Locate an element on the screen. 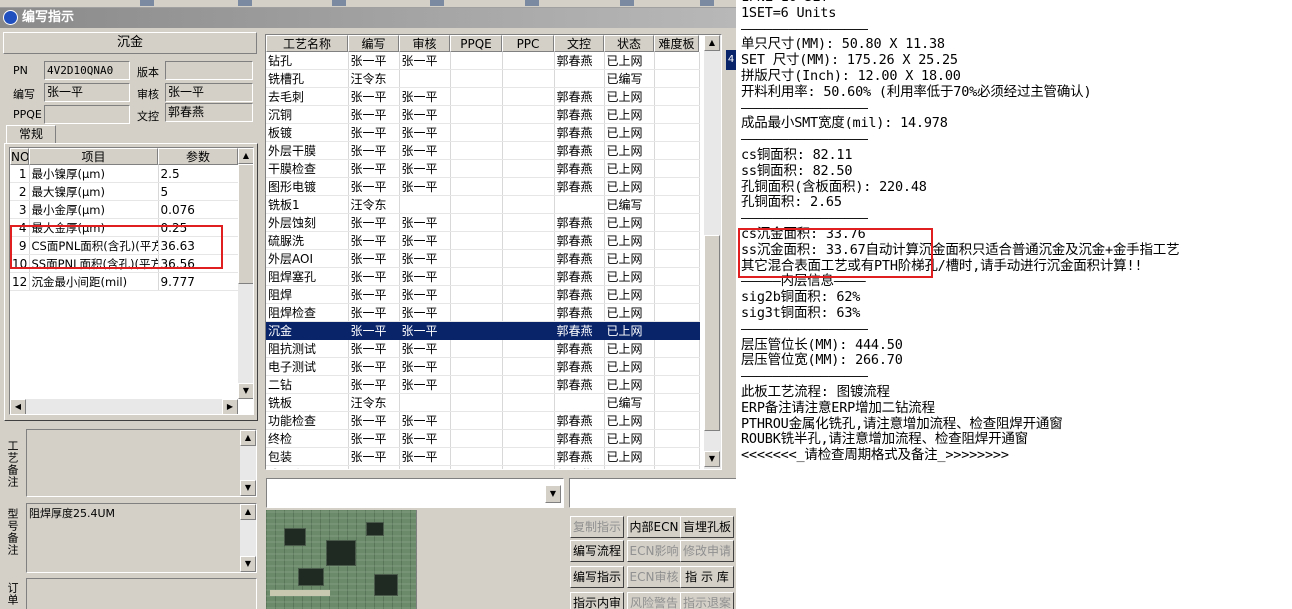 Image resolution: width=1292 pixels, height=609 pixels. process-row: 板镀 张一平 张一平 郭春燕 已上网 is located at coordinates (483, 132).